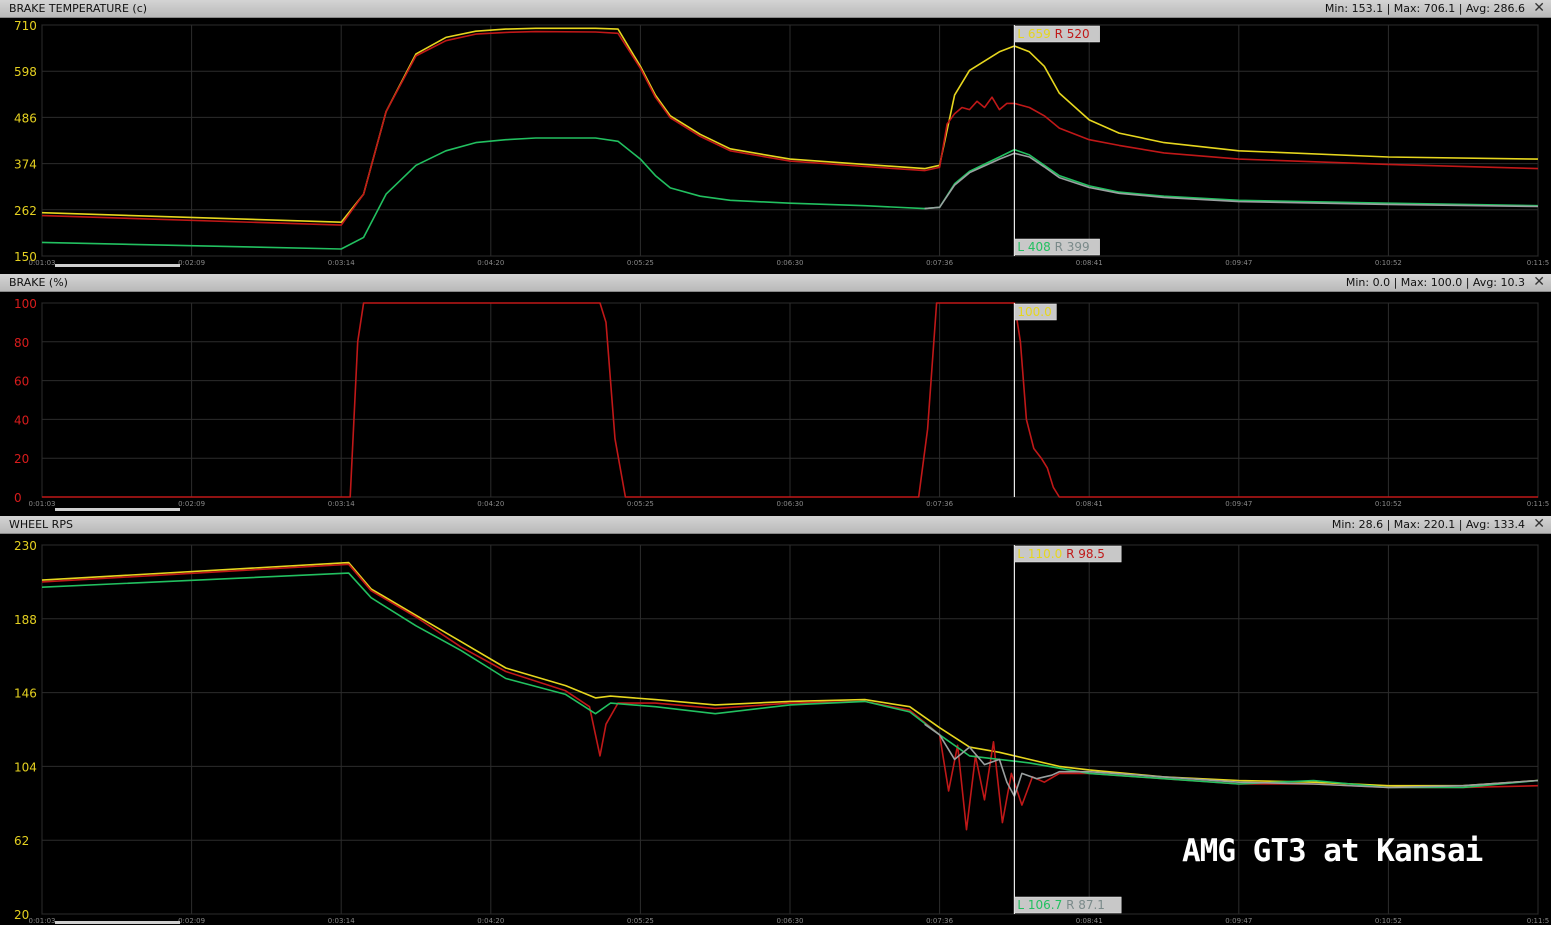 Image resolution: width=1551 pixels, height=925 pixels. I want to click on panel-title: BRAKE TEMPERATURE (c), so click(78, 8).